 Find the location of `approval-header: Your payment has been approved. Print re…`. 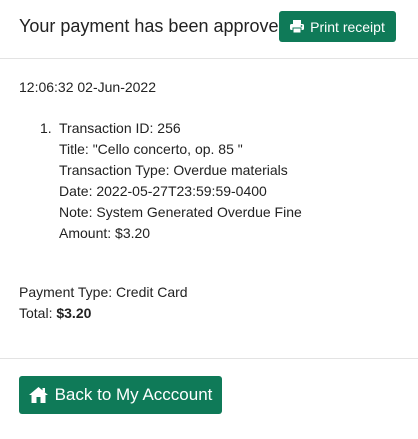

approval-header: Your payment has been approved. Print re… is located at coordinates (209, 27).